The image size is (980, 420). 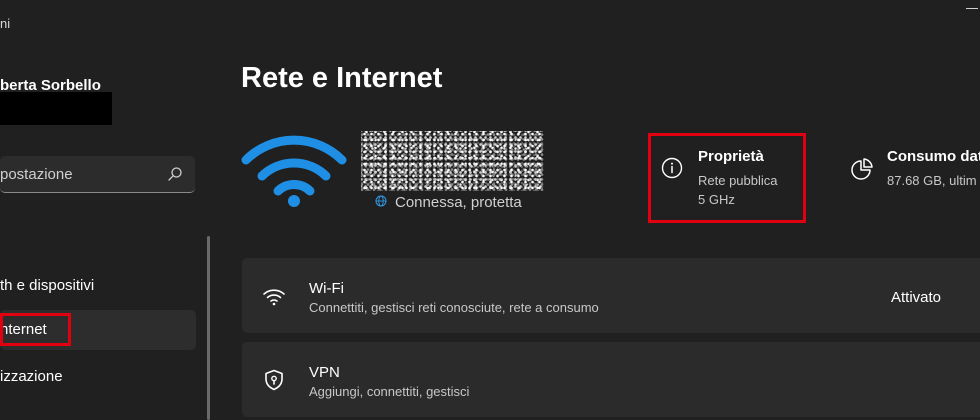 What do you see at coordinates (56, 108) in the screenshot?
I see `redacted-email` at bounding box center [56, 108].